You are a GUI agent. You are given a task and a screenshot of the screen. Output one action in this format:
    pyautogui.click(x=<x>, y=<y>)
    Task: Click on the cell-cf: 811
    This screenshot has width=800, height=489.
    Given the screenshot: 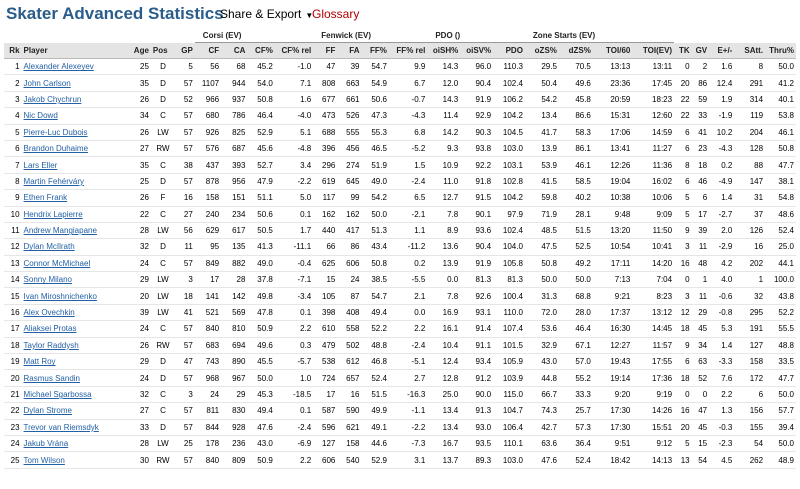 What is the action you would take?
    pyautogui.click(x=208, y=411)
    